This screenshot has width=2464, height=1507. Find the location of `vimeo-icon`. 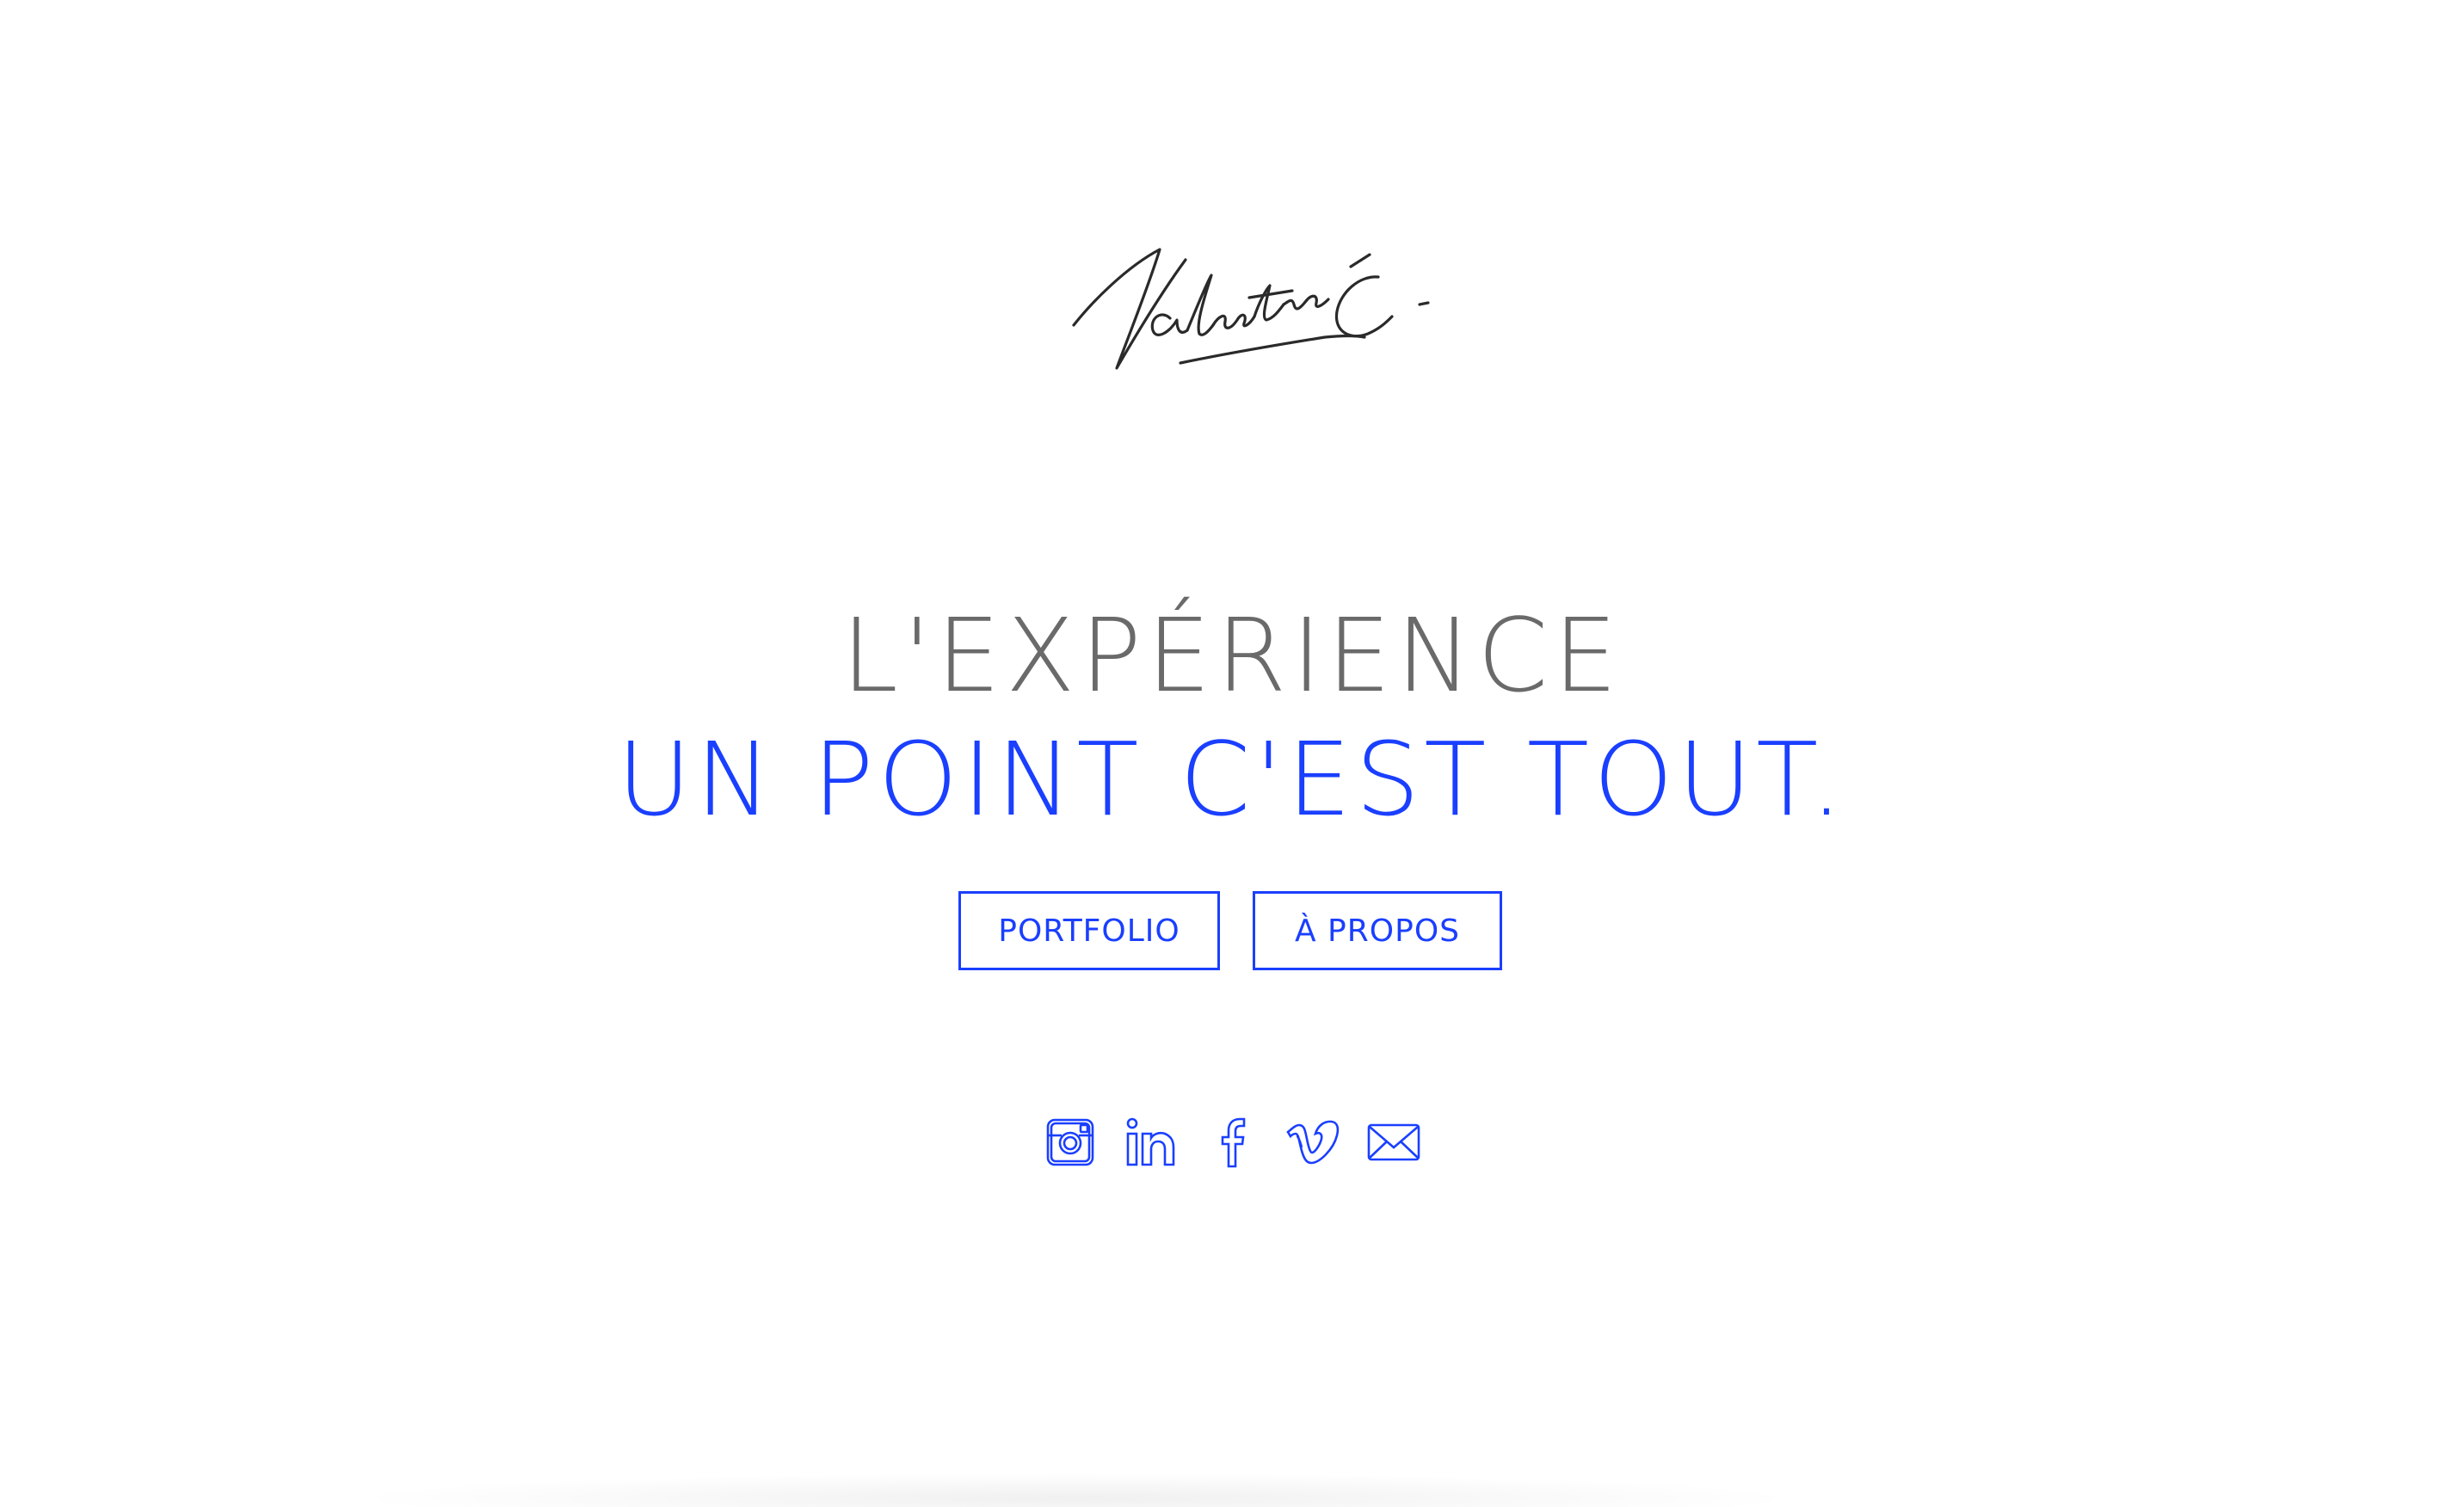

vimeo-icon is located at coordinates (1313, 1142).